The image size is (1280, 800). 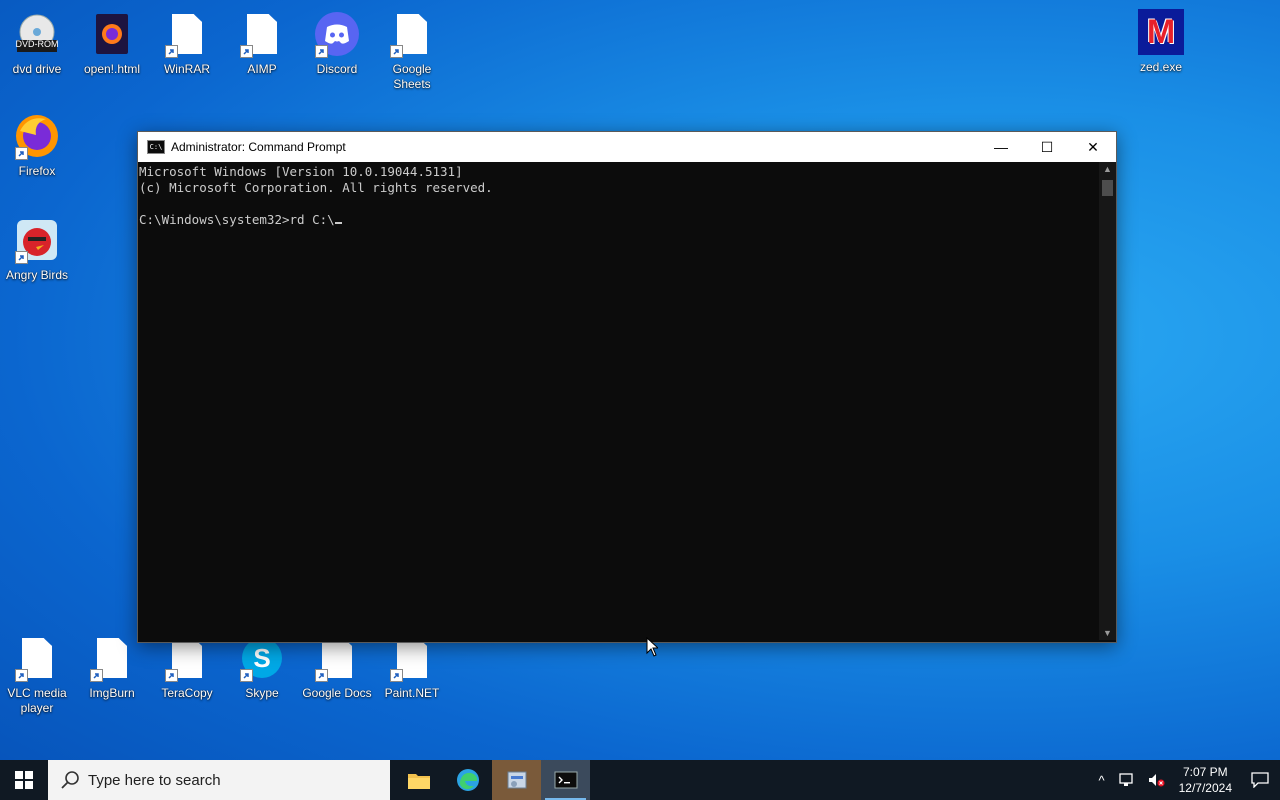 What do you see at coordinates (37, 700) in the screenshot?
I see `desktop-icon-label: VLC media player` at bounding box center [37, 700].